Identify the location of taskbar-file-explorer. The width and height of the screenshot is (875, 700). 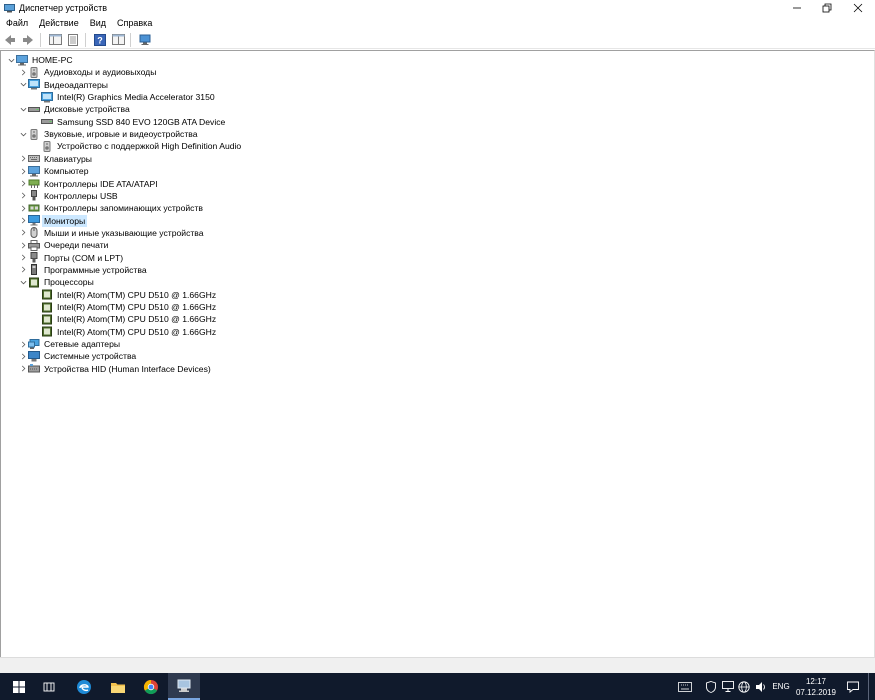
(118, 686).